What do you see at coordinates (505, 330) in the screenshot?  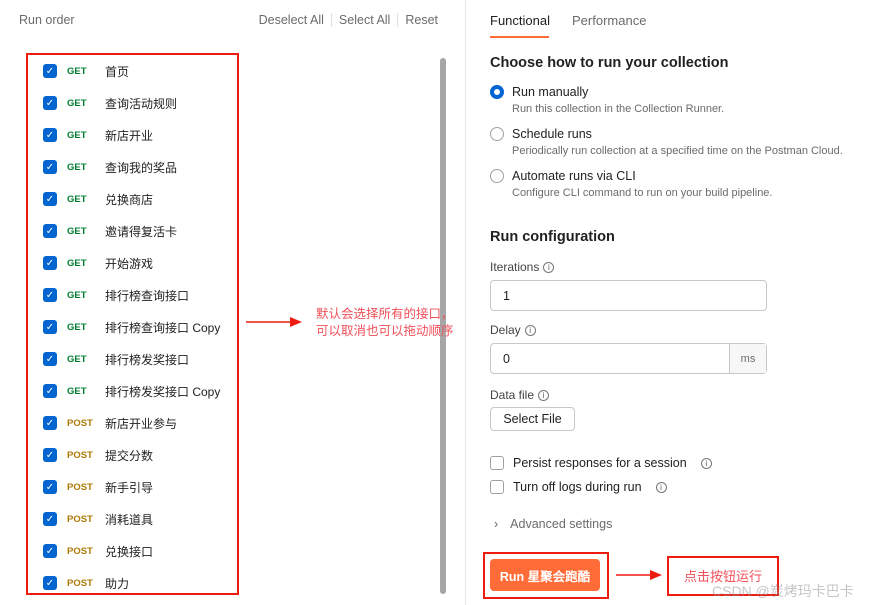 I see `delay-label-text: Delay` at bounding box center [505, 330].